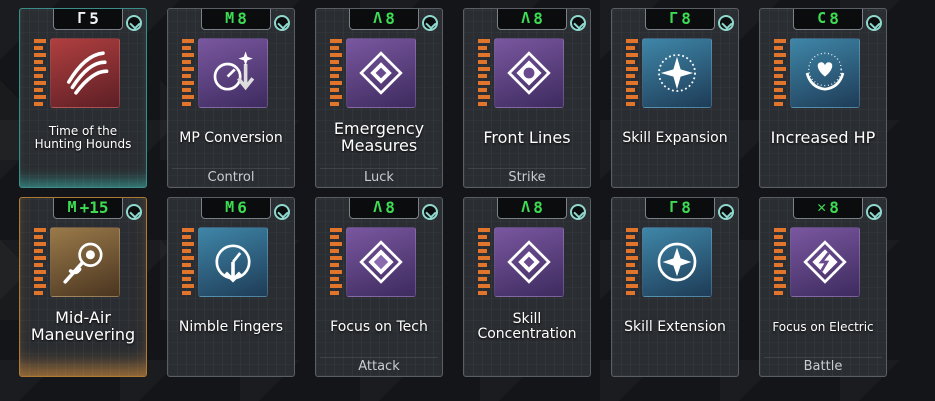 The image size is (935, 401). What do you see at coordinates (231, 137) in the screenshot?
I see `card-title: MP Conversion` at bounding box center [231, 137].